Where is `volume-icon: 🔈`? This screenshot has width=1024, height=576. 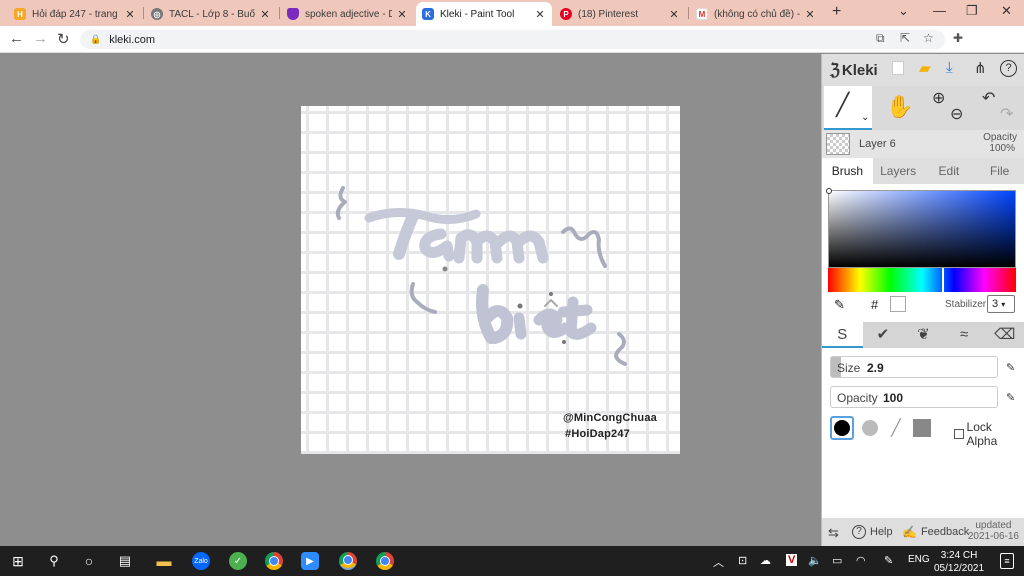
volume-icon: 🔈 is located at coordinates (815, 560).